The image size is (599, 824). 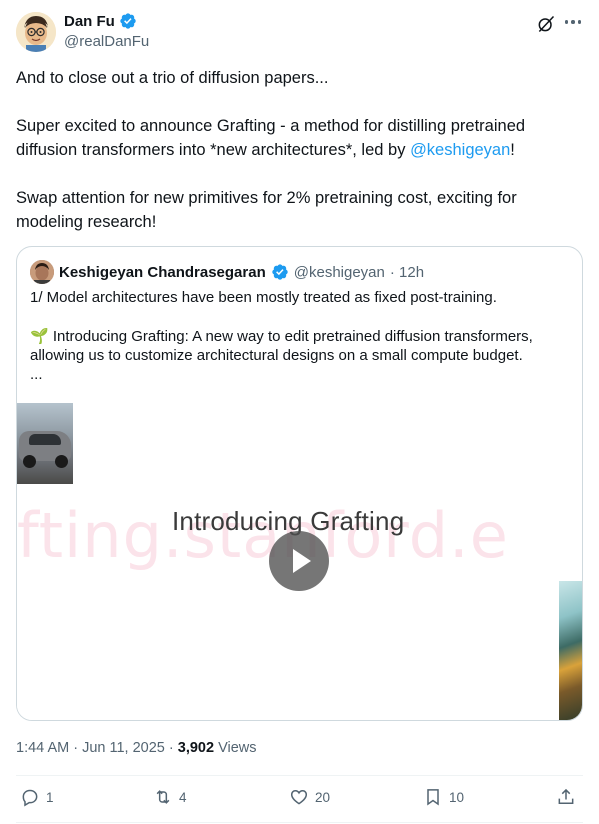 I want to click on author-avatar, so click(x=36, y=32).